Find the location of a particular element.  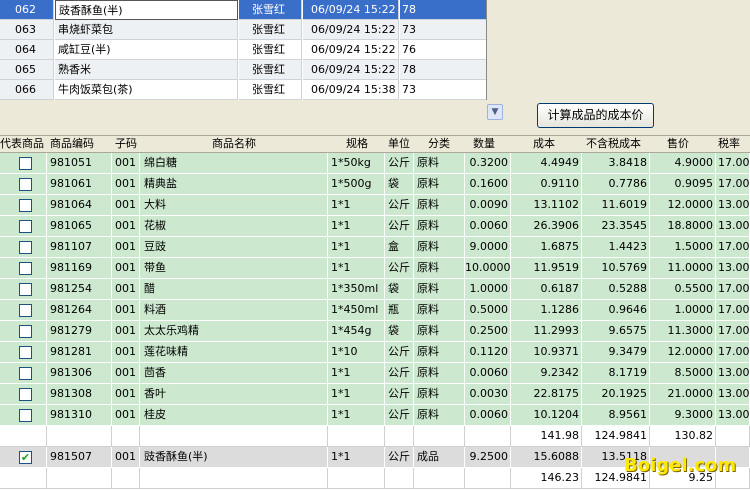

column-header: 规格 is located at coordinates (356, 144).